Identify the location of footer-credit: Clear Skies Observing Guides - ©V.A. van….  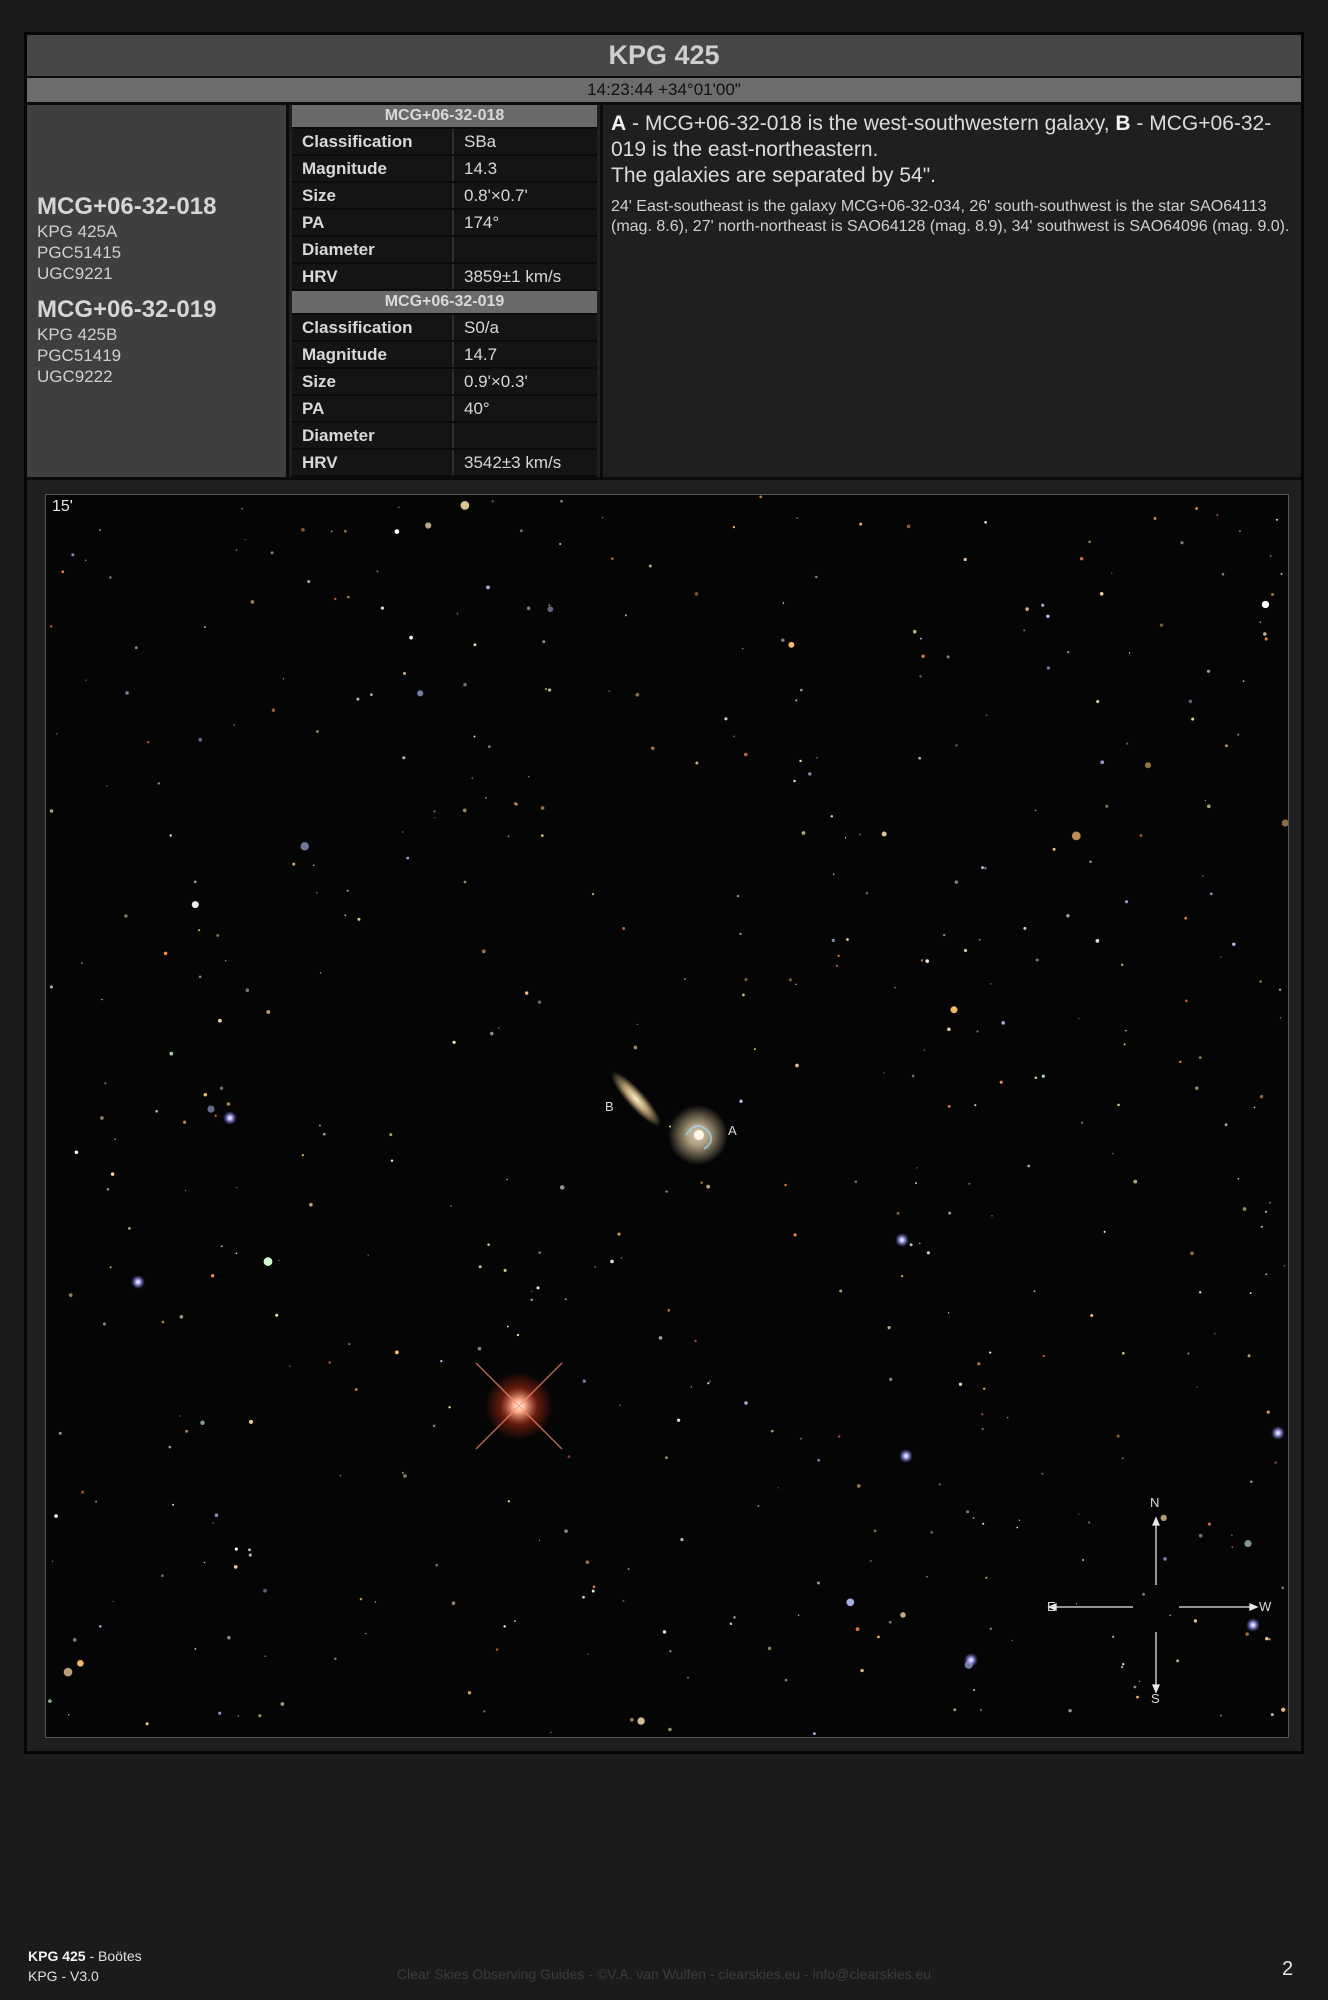
(664, 1974).